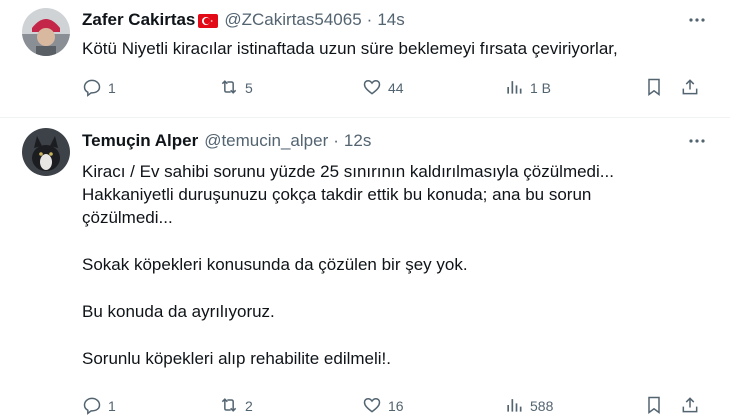 The height and width of the screenshot is (420, 730). I want to click on repost-button: 2, so click(236, 406).